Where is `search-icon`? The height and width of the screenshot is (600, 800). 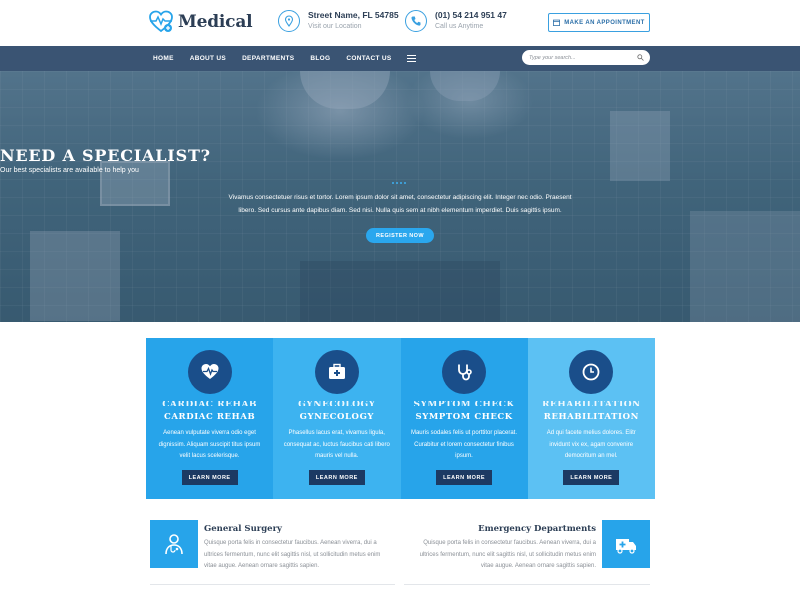
search-icon is located at coordinates (640, 57).